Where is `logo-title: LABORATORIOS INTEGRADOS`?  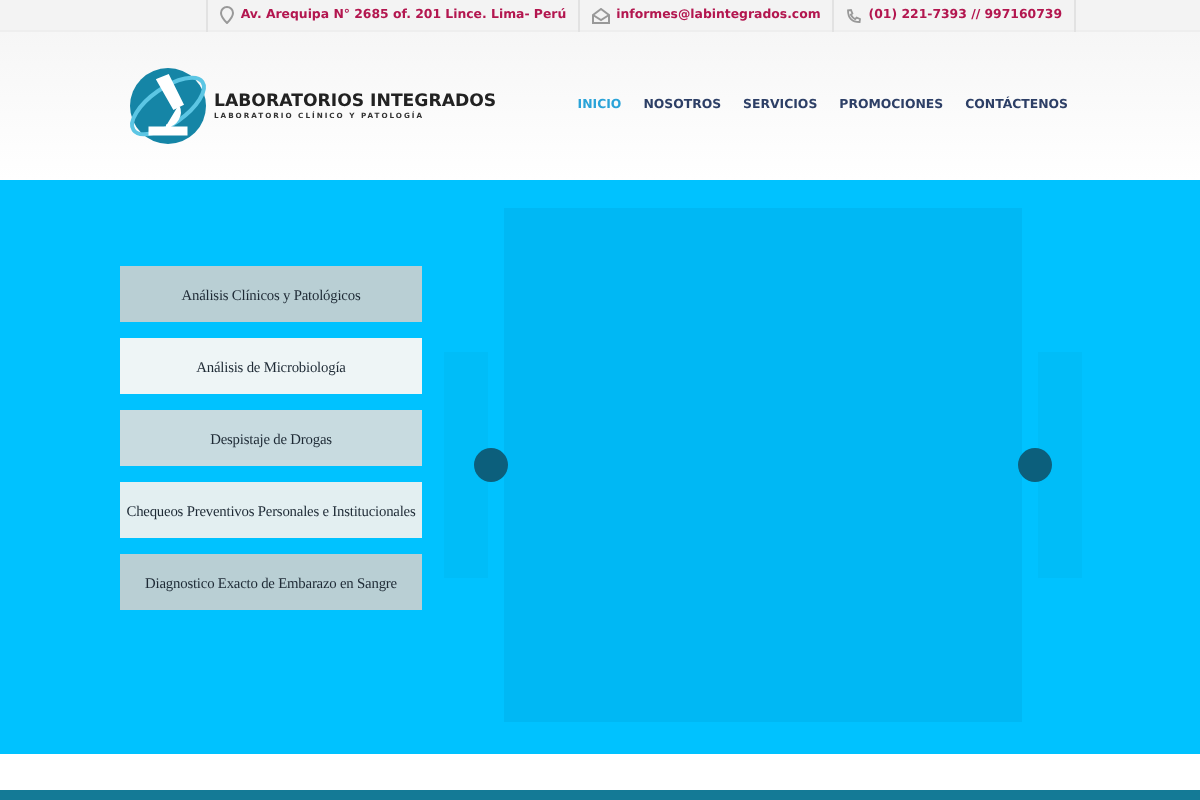 logo-title: LABORATORIOS INTEGRADOS is located at coordinates (355, 102).